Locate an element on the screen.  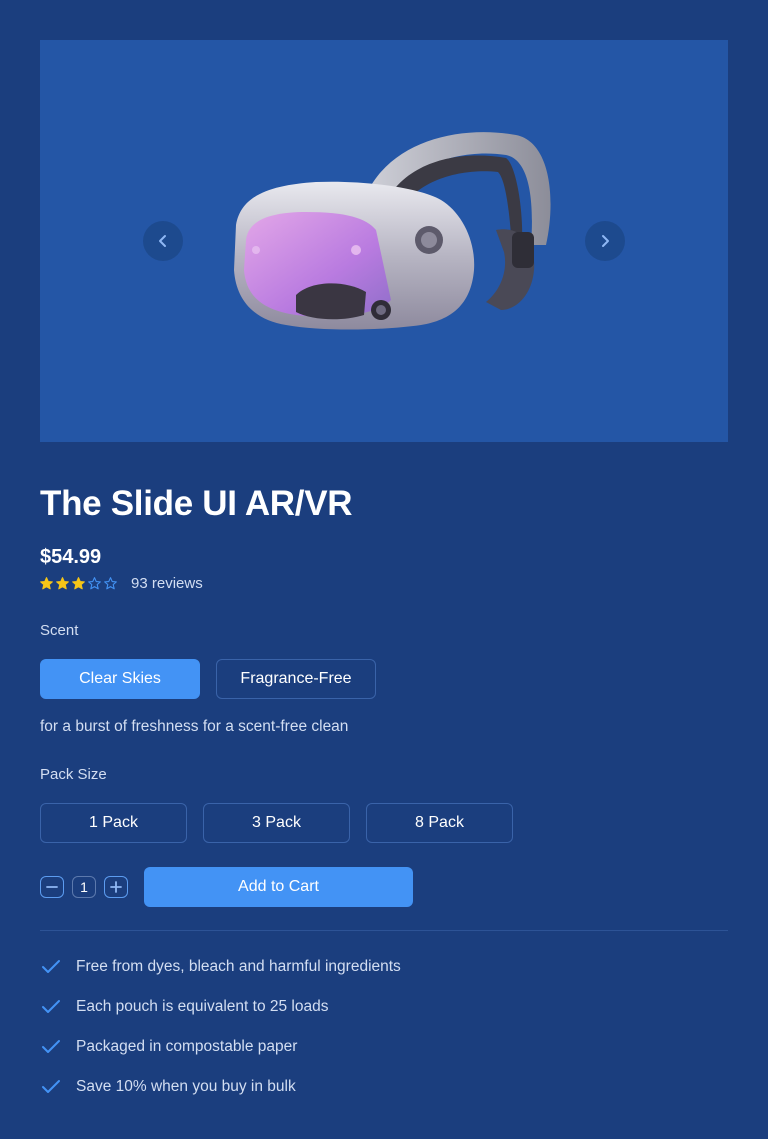
scent-option-clear-skies: Clear Skies is located at coordinates (120, 679).